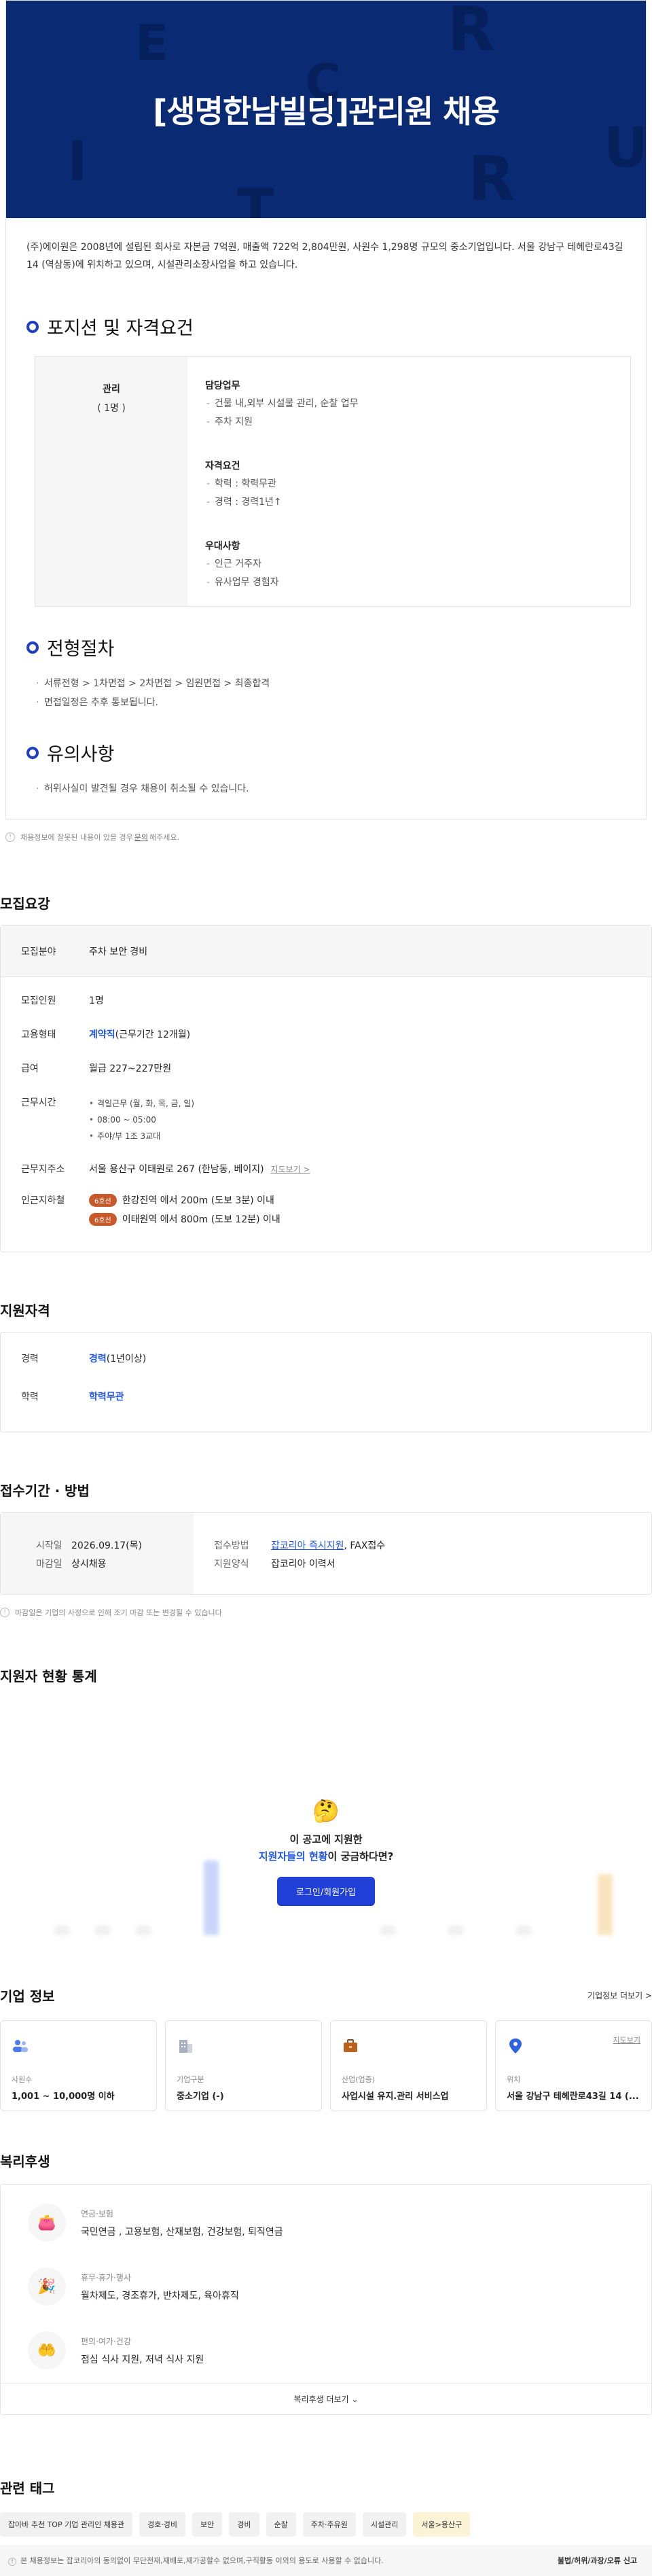  What do you see at coordinates (184, 1219) in the screenshot?
I see `subway-station: 6호선 이태원역 에서 800m (도보 12분) 이내` at bounding box center [184, 1219].